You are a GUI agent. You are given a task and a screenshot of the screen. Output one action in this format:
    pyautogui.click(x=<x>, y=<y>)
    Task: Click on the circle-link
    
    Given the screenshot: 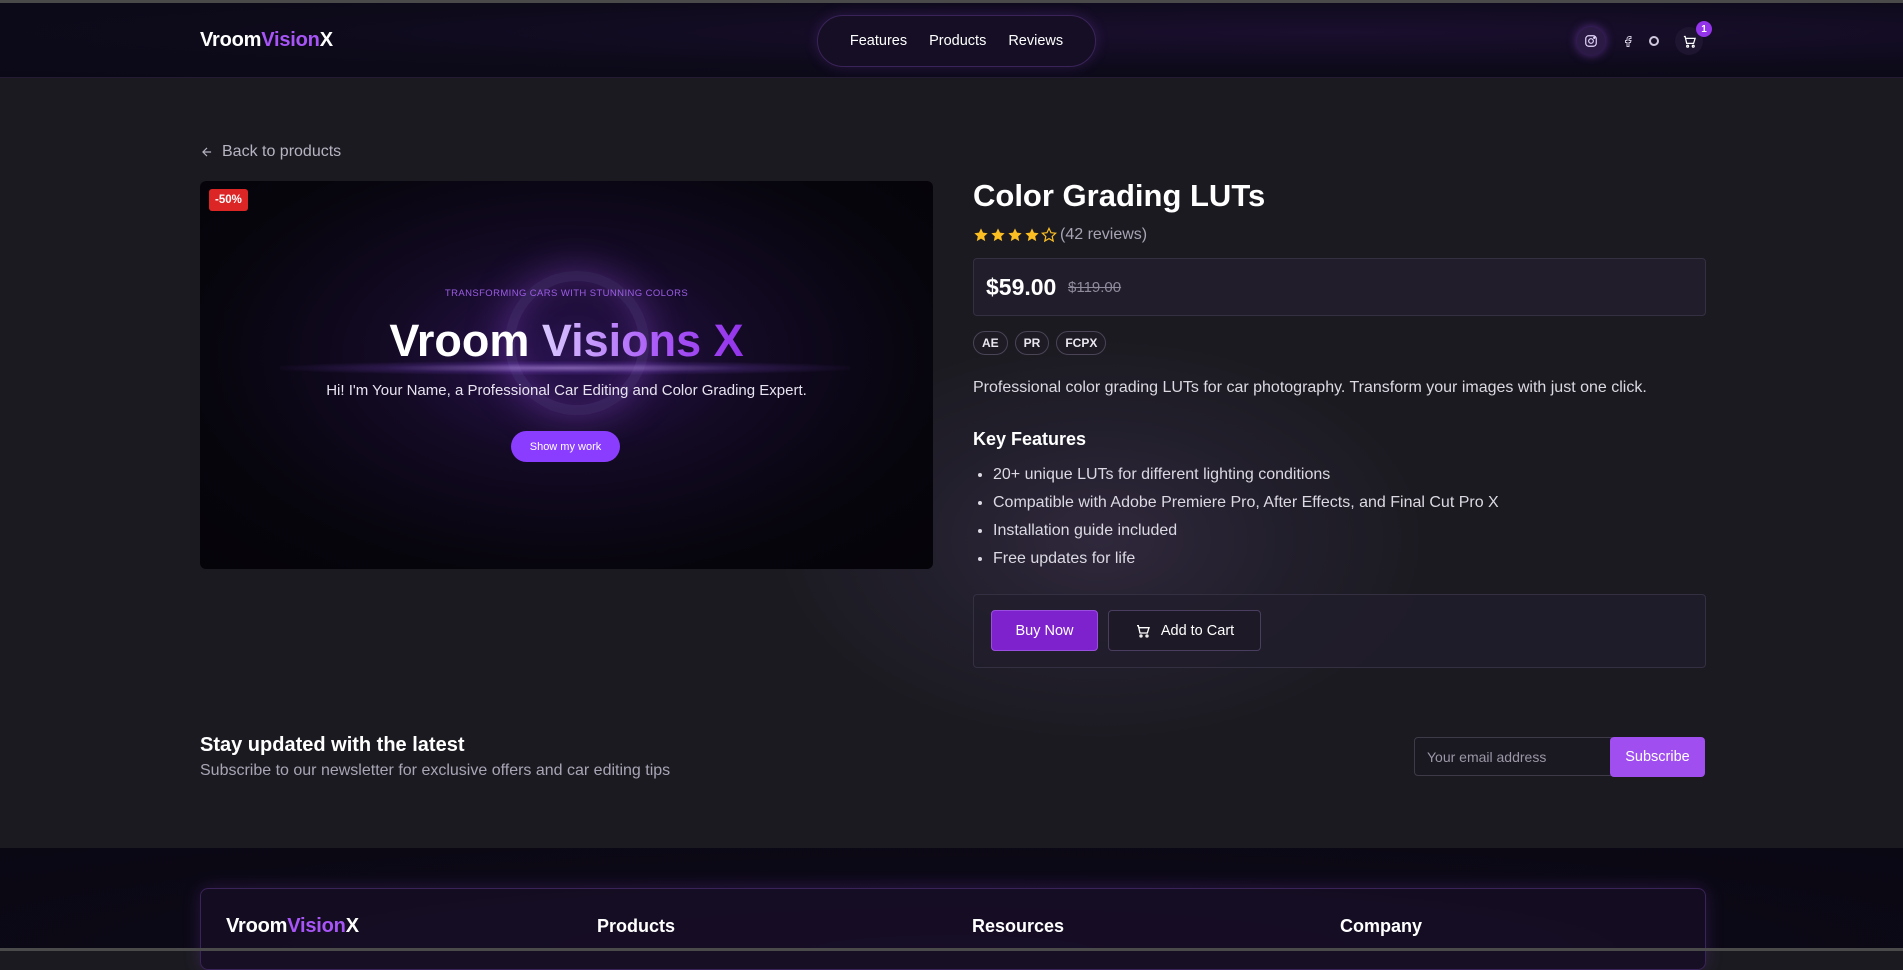 What is the action you would take?
    pyautogui.click(x=1654, y=41)
    